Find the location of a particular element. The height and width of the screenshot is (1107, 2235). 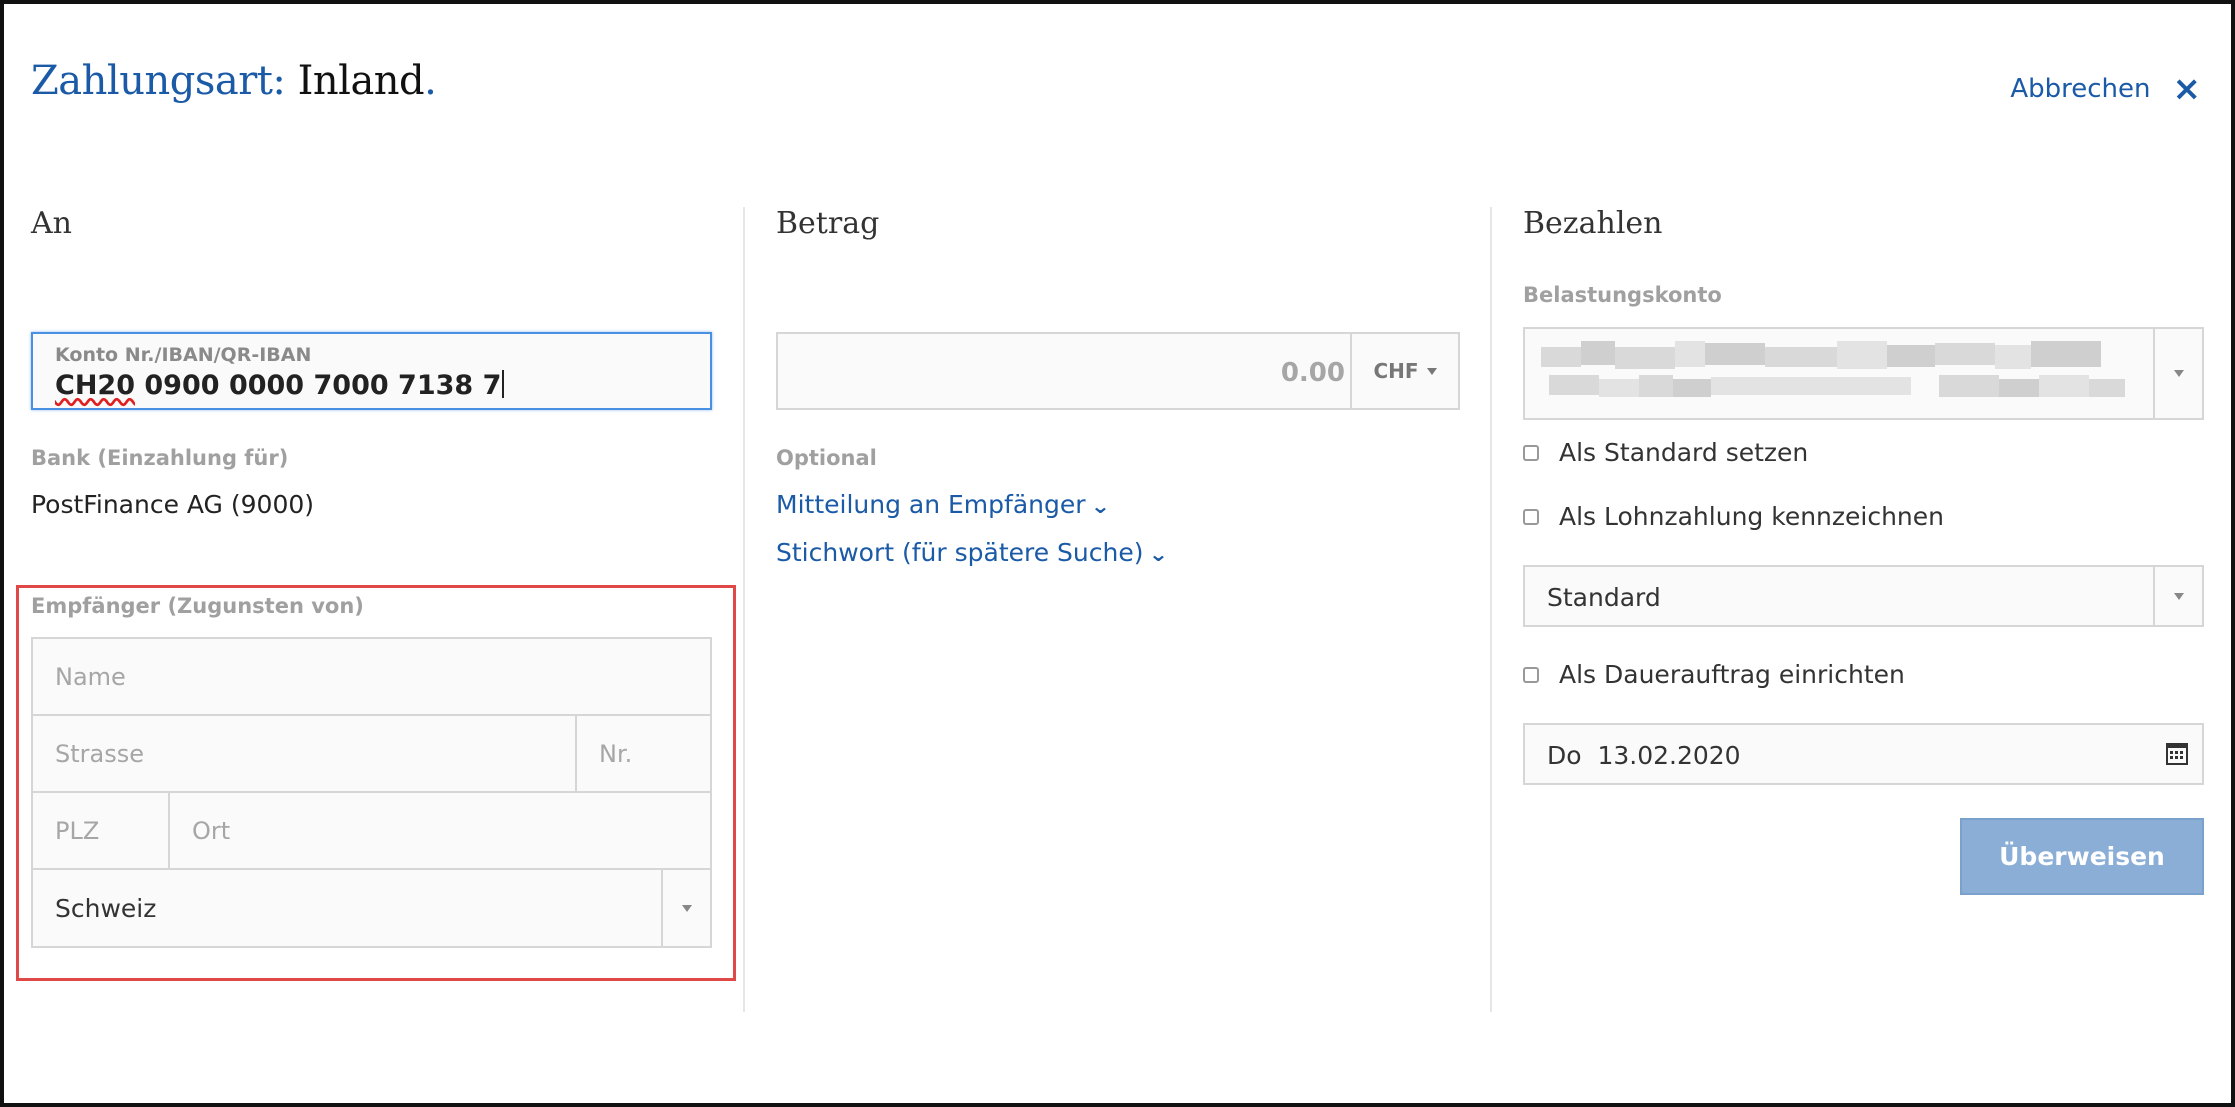

country-select: Schweiz is located at coordinates (371, 908).